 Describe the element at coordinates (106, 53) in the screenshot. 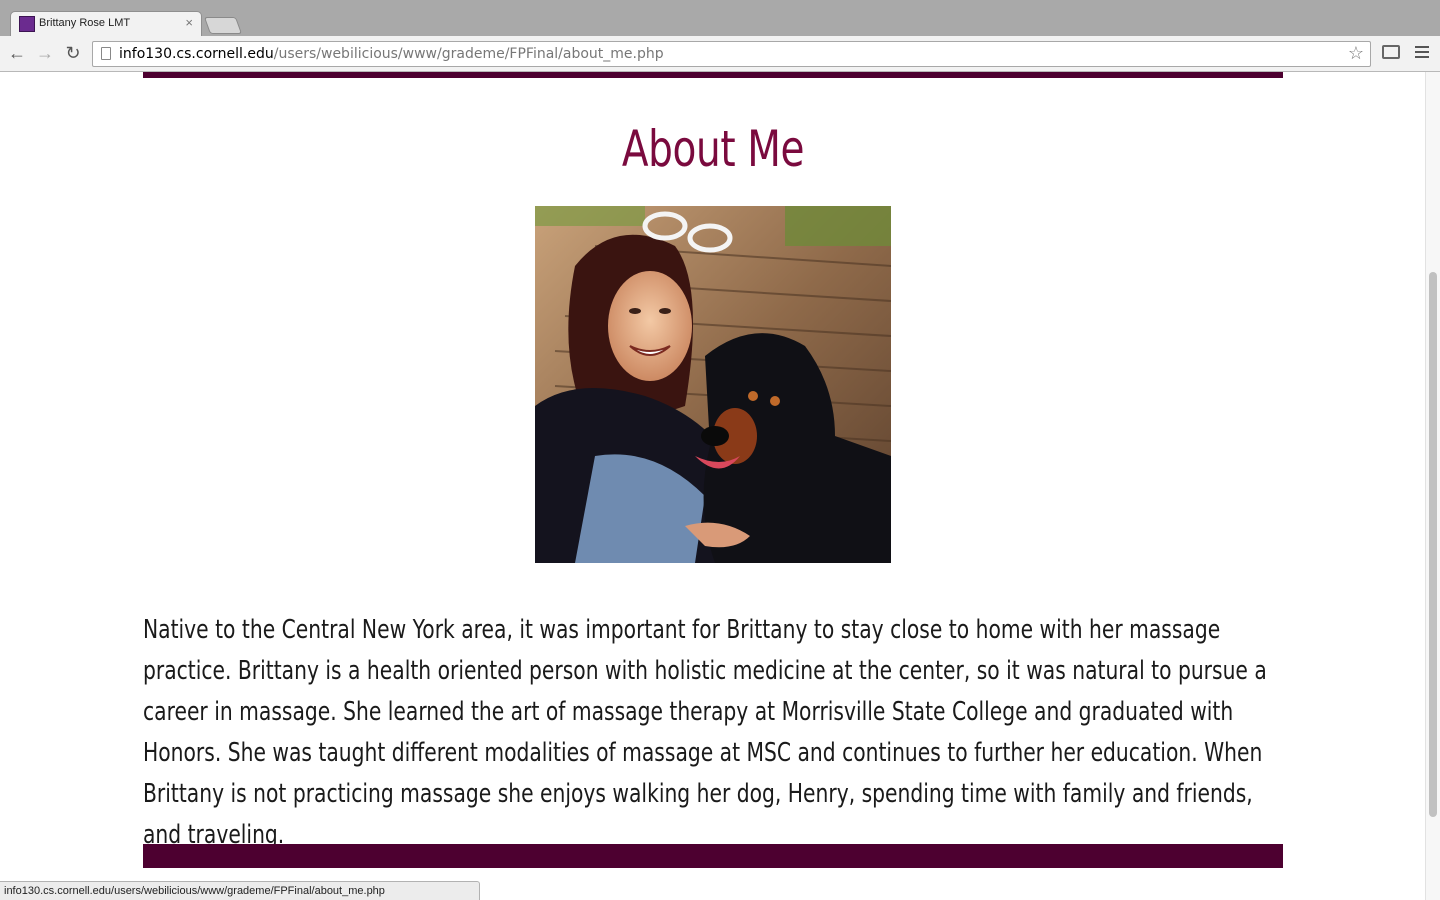

I see `page-icon` at that location.